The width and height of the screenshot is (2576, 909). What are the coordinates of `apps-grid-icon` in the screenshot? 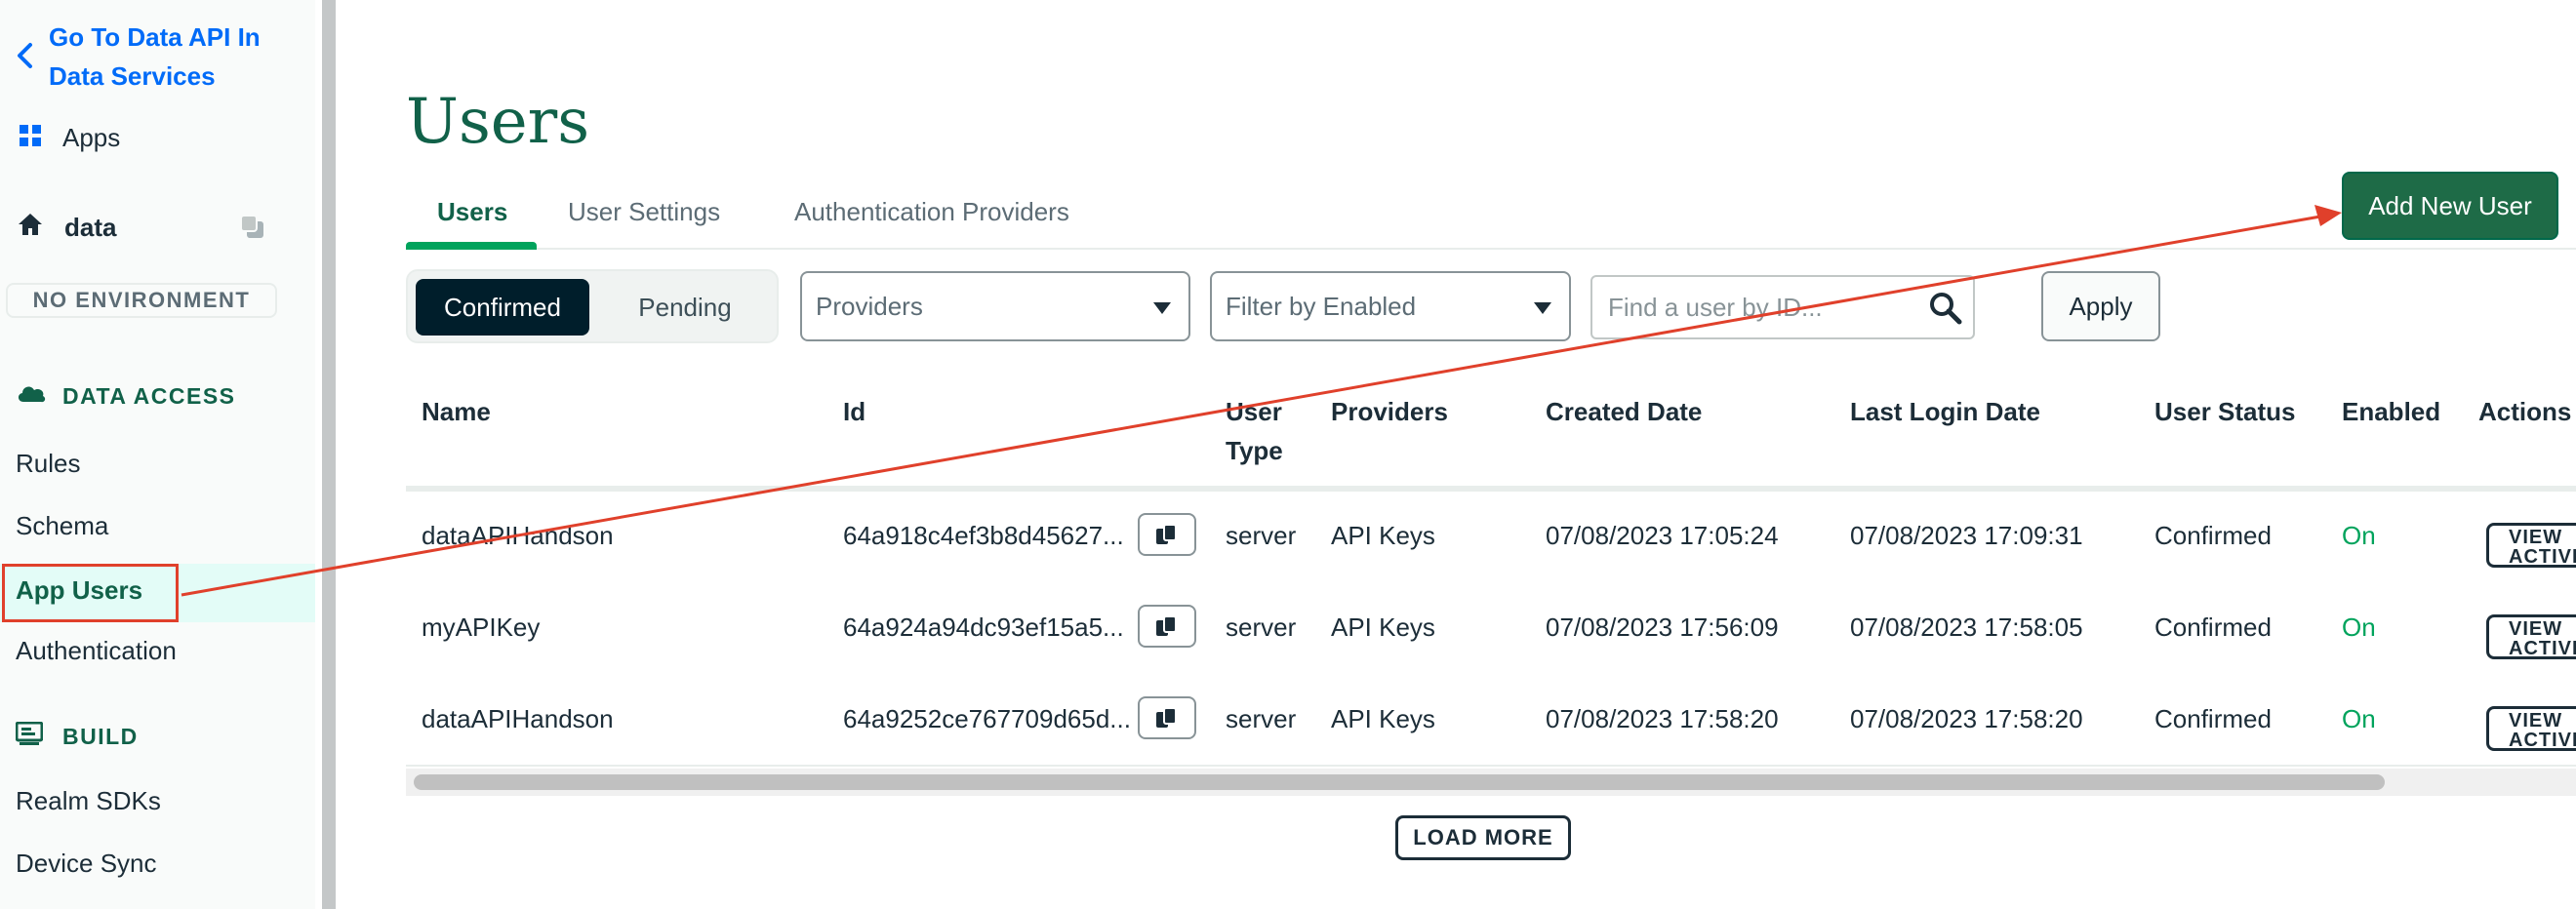 It's located at (30, 138).